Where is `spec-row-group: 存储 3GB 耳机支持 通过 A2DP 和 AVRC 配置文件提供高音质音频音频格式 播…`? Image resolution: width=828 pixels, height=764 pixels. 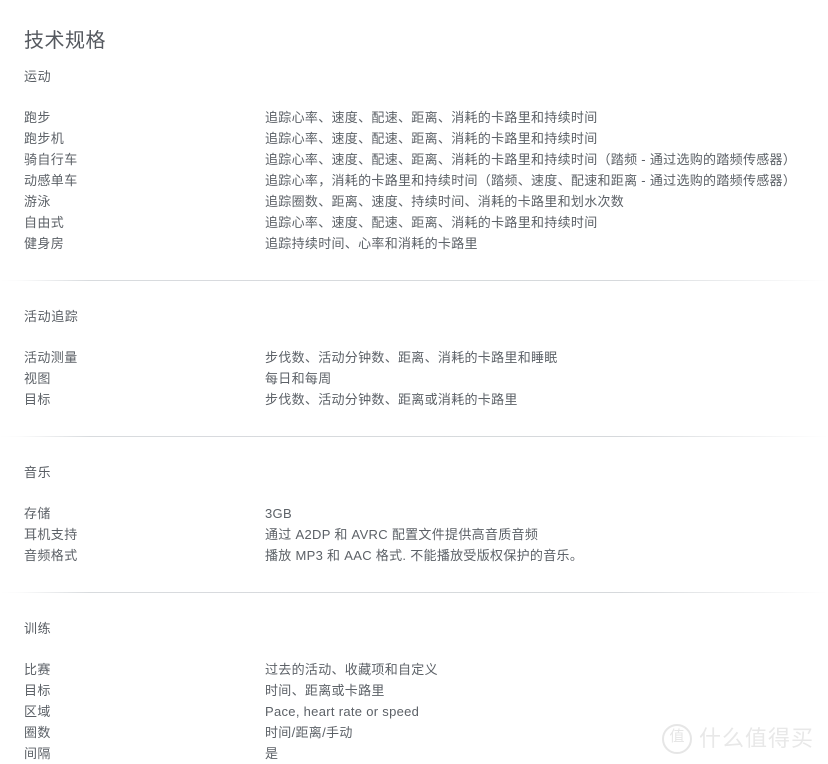
spec-row-group: 存储 3GB 耳机支持 通过 A2DP 和 AVRC 配置文件提供高音质音频音频格式 播… is located at coordinates (414, 534).